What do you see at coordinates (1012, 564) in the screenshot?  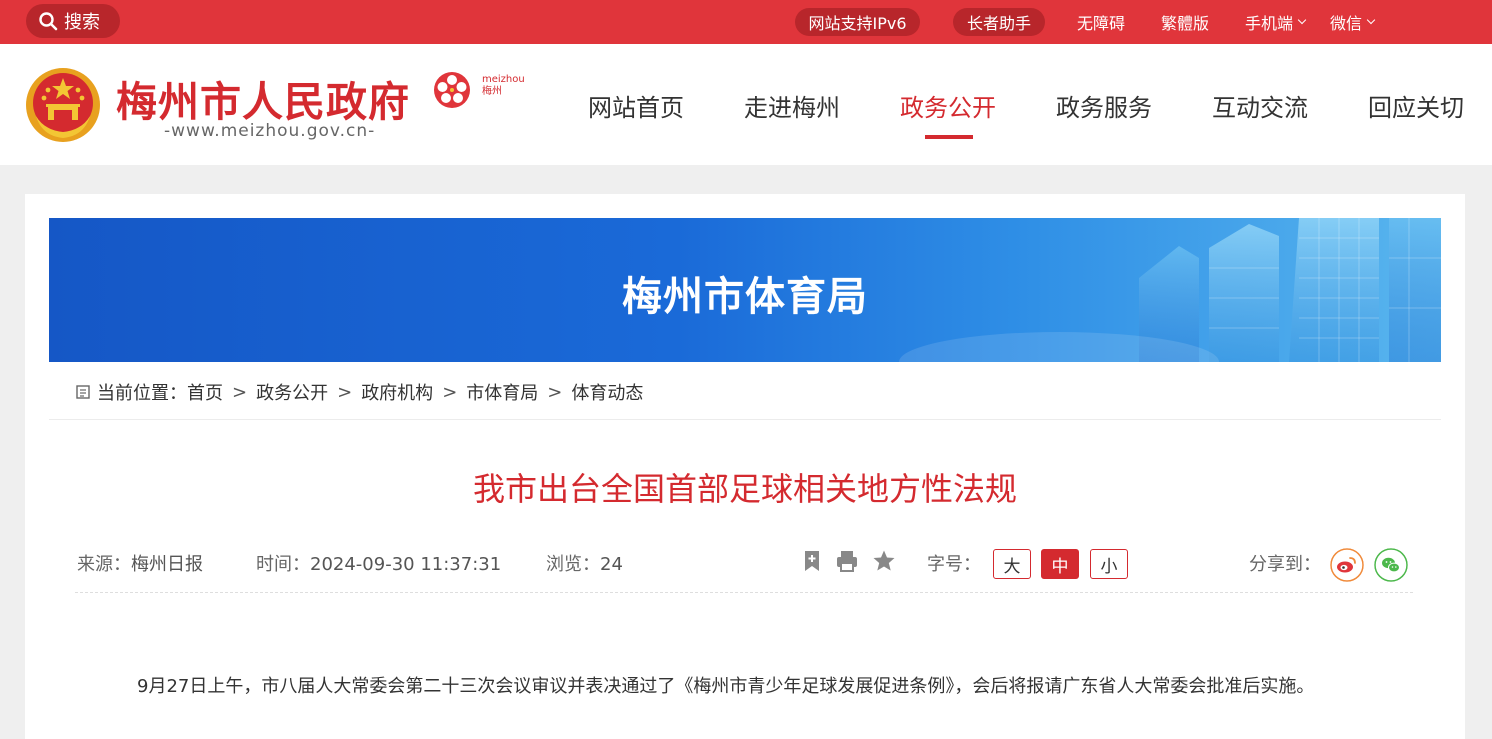 I see `font-size-large-button: 大` at bounding box center [1012, 564].